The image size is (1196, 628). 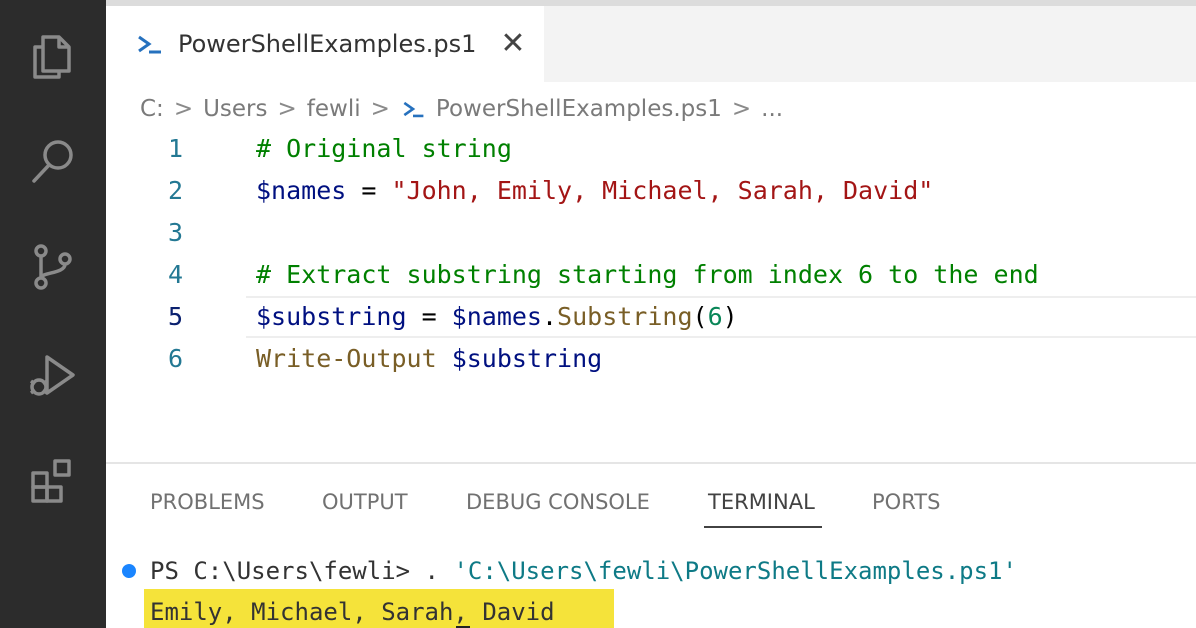 I want to click on tab-problems: PROBLEMS, so click(x=207, y=502).